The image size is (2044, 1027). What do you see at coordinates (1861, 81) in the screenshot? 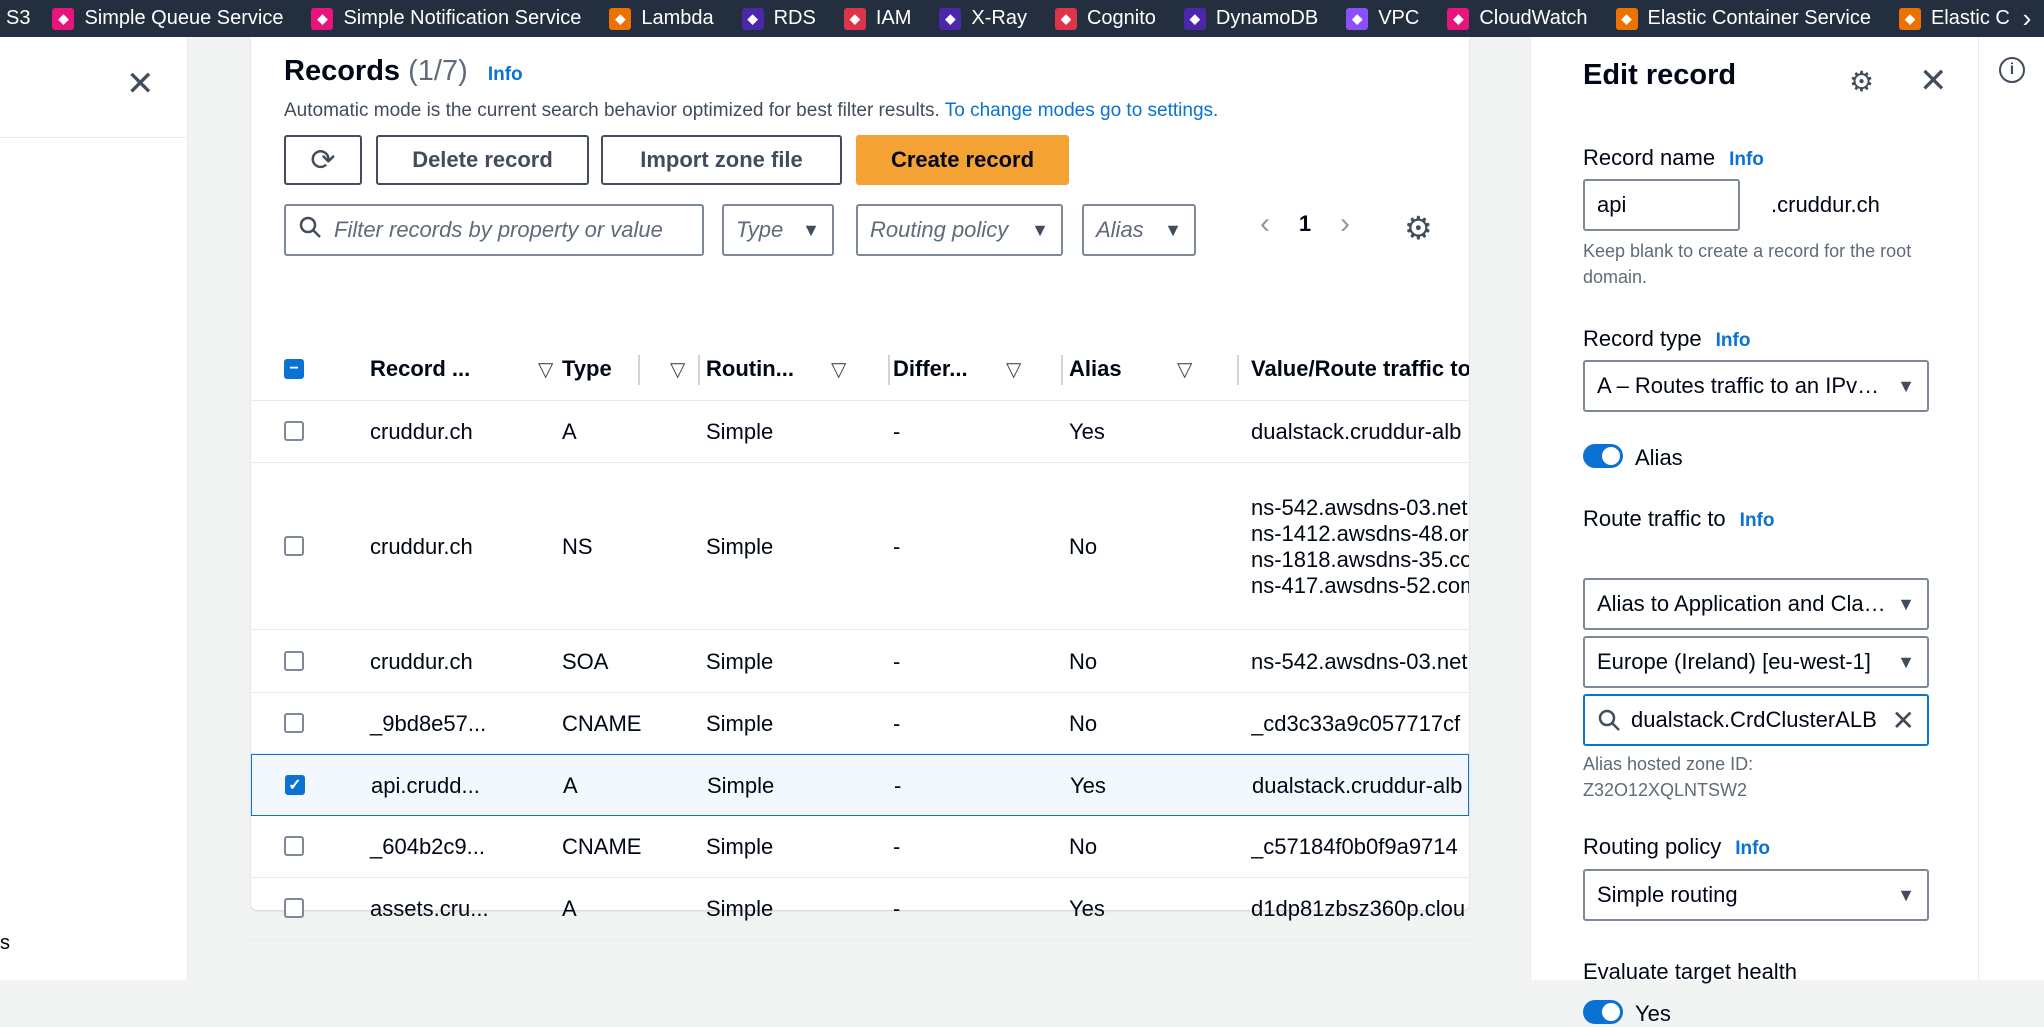
I see `settings-gear-icon: ⚙` at bounding box center [1861, 81].